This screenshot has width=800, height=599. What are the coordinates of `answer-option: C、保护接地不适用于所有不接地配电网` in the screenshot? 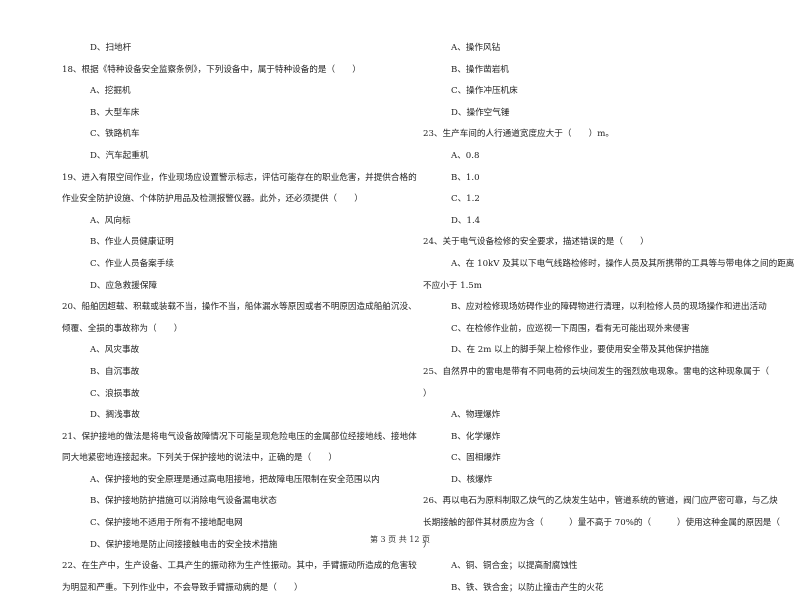 It's located at (166, 523).